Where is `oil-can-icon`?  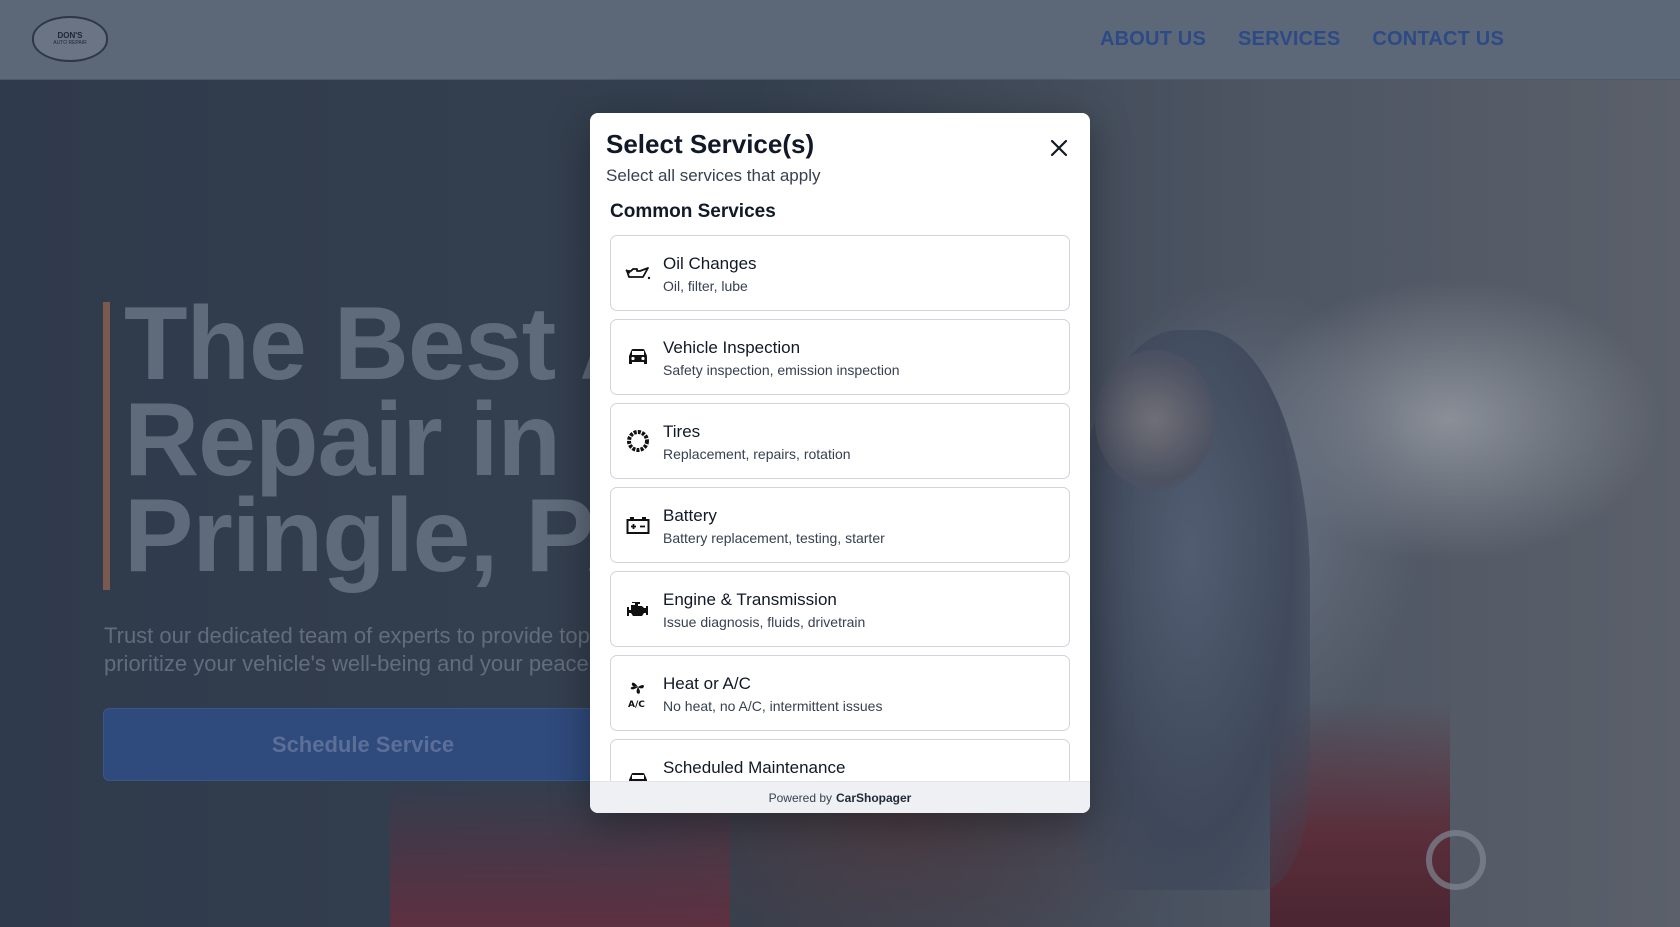
oil-can-icon is located at coordinates (638, 273).